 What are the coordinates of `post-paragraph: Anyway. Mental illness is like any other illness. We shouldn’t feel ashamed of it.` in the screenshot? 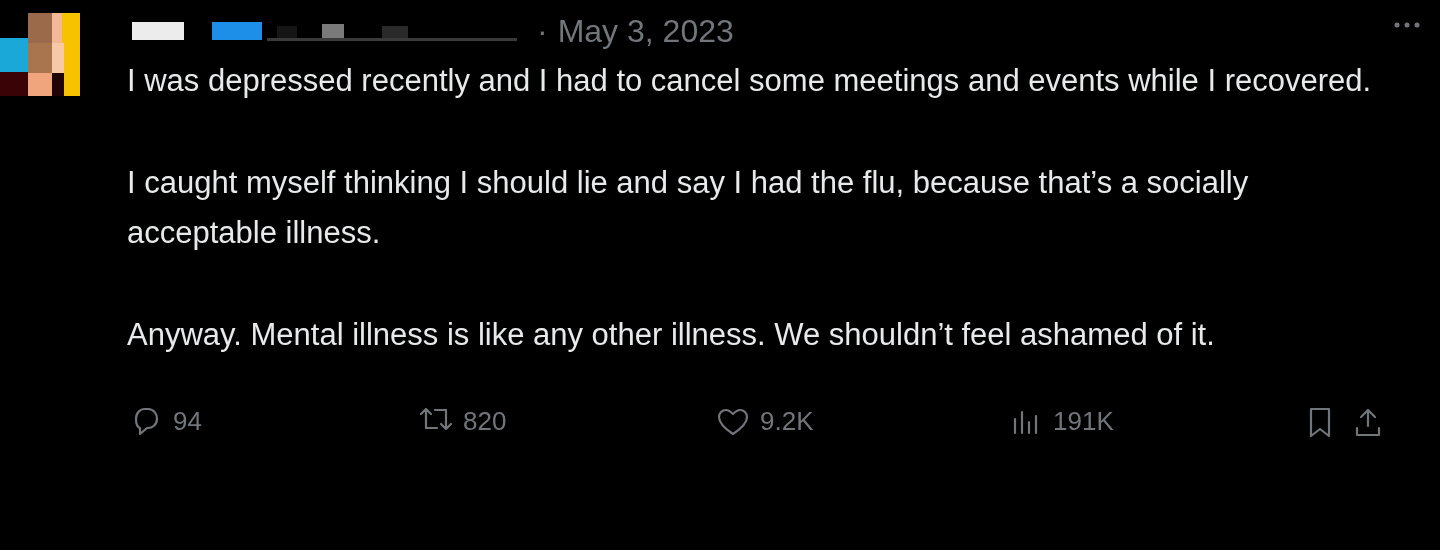 It's located at (671, 335).